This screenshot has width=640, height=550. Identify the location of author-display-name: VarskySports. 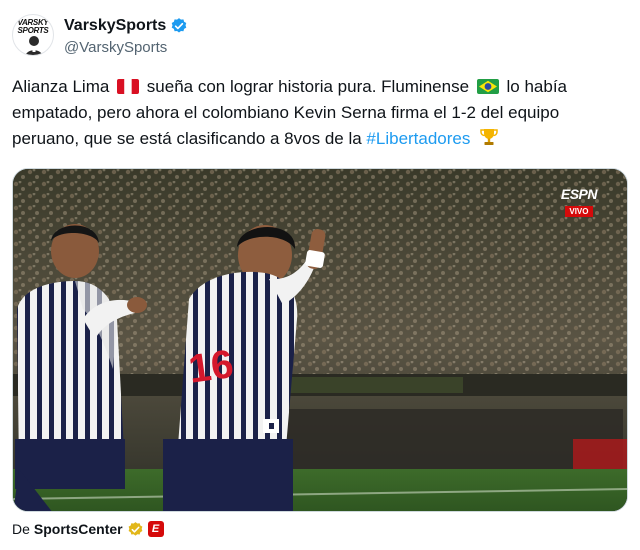
(115, 26).